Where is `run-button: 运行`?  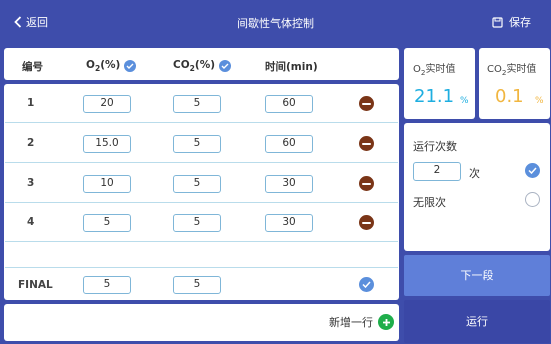
run-button: 运行 is located at coordinates (477, 321).